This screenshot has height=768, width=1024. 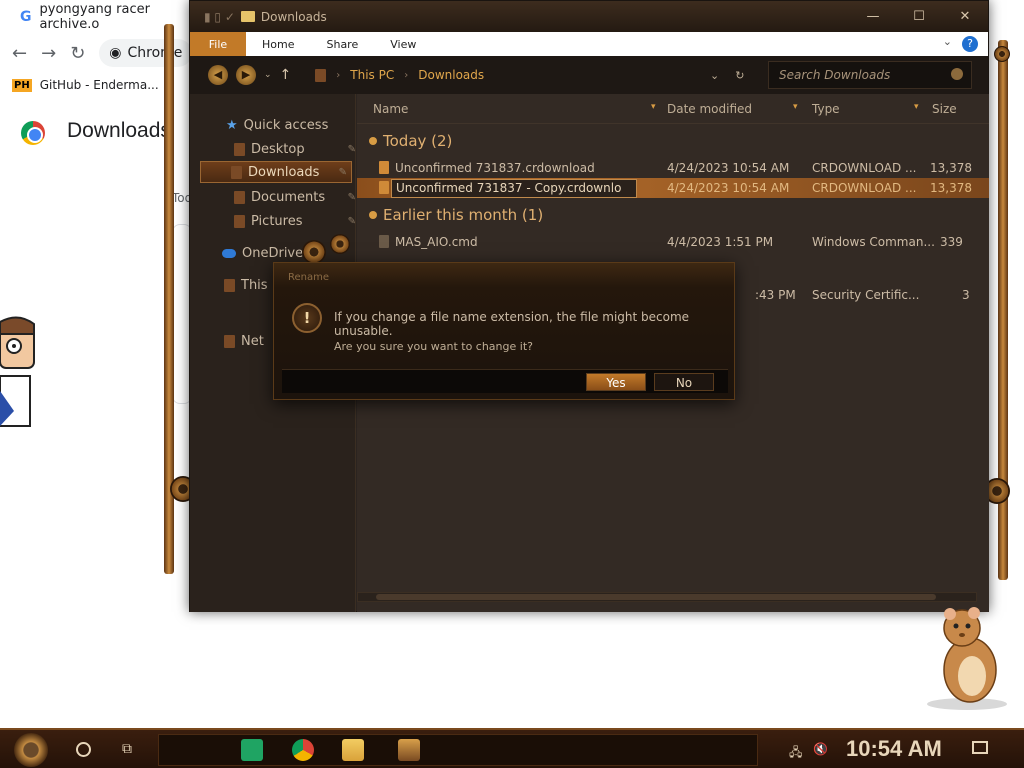 What do you see at coordinates (127, 749) in the screenshot?
I see `task-view-icon: ⧉` at bounding box center [127, 749].